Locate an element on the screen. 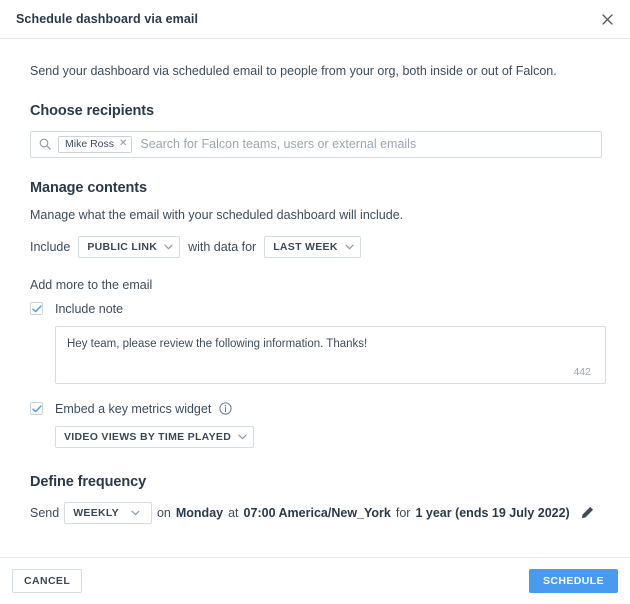 Image resolution: width=630 pixels, height=604 pixels. include-note-row: Include note is located at coordinates (316, 309).